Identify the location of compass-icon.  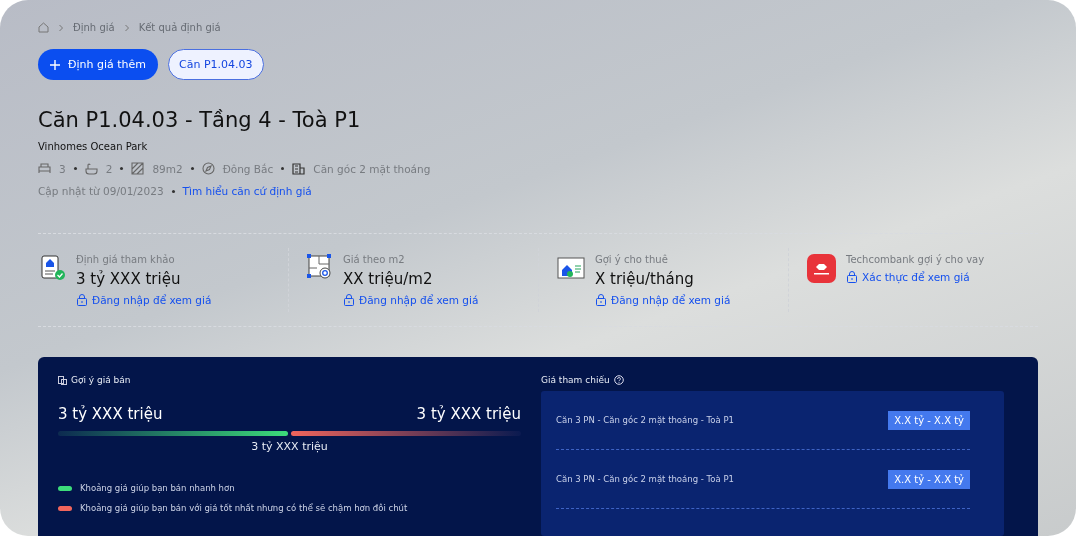
(208, 168).